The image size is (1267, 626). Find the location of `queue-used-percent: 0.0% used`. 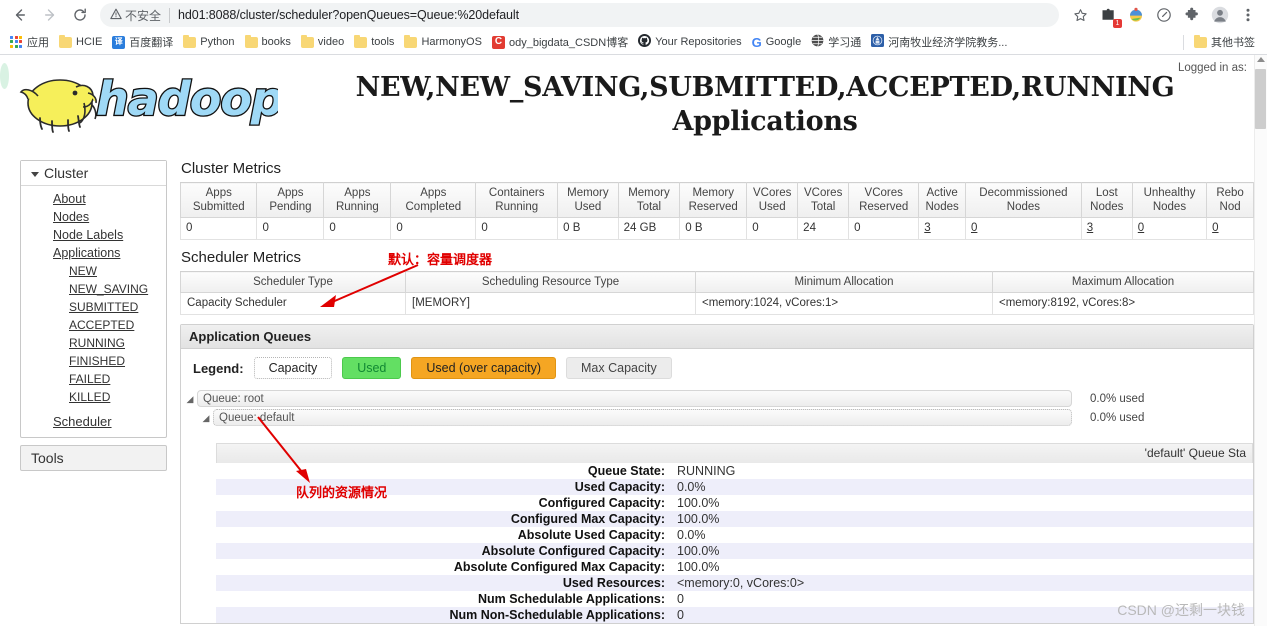

queue-used-percent: 0.0% used is located at coordinates (1117, 417).